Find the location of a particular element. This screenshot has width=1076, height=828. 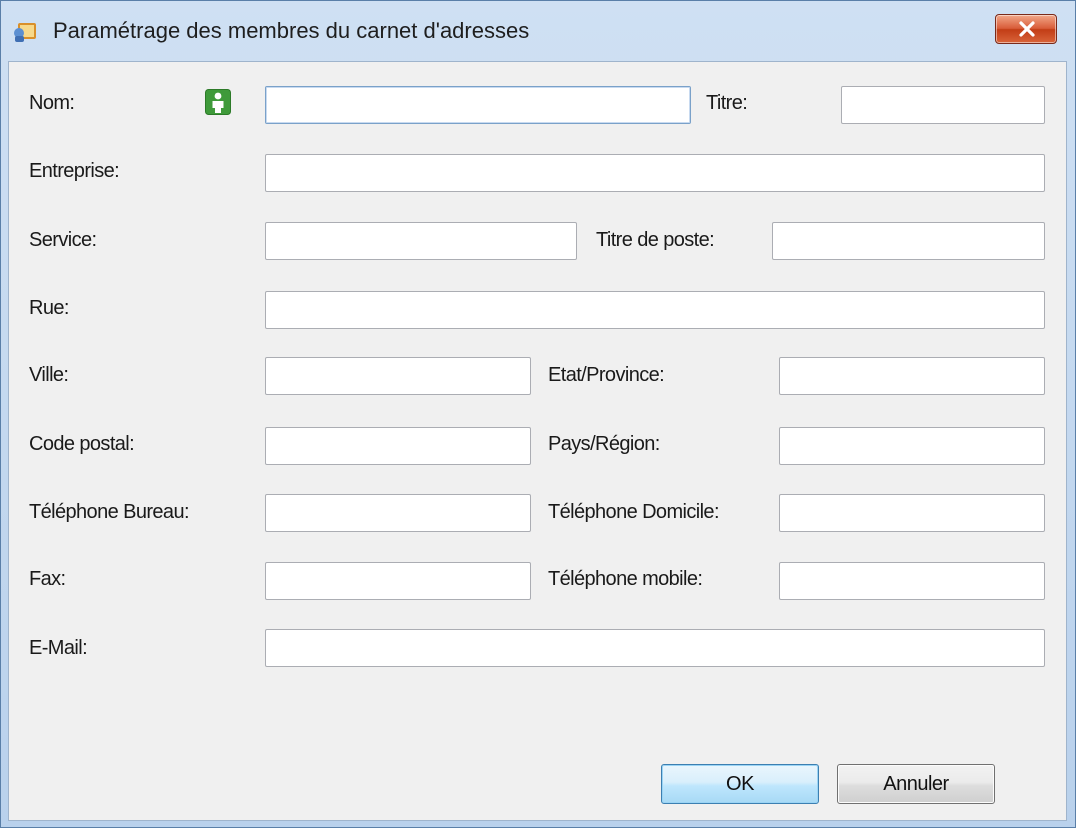

pays-input is located at coordinates (912, 446).